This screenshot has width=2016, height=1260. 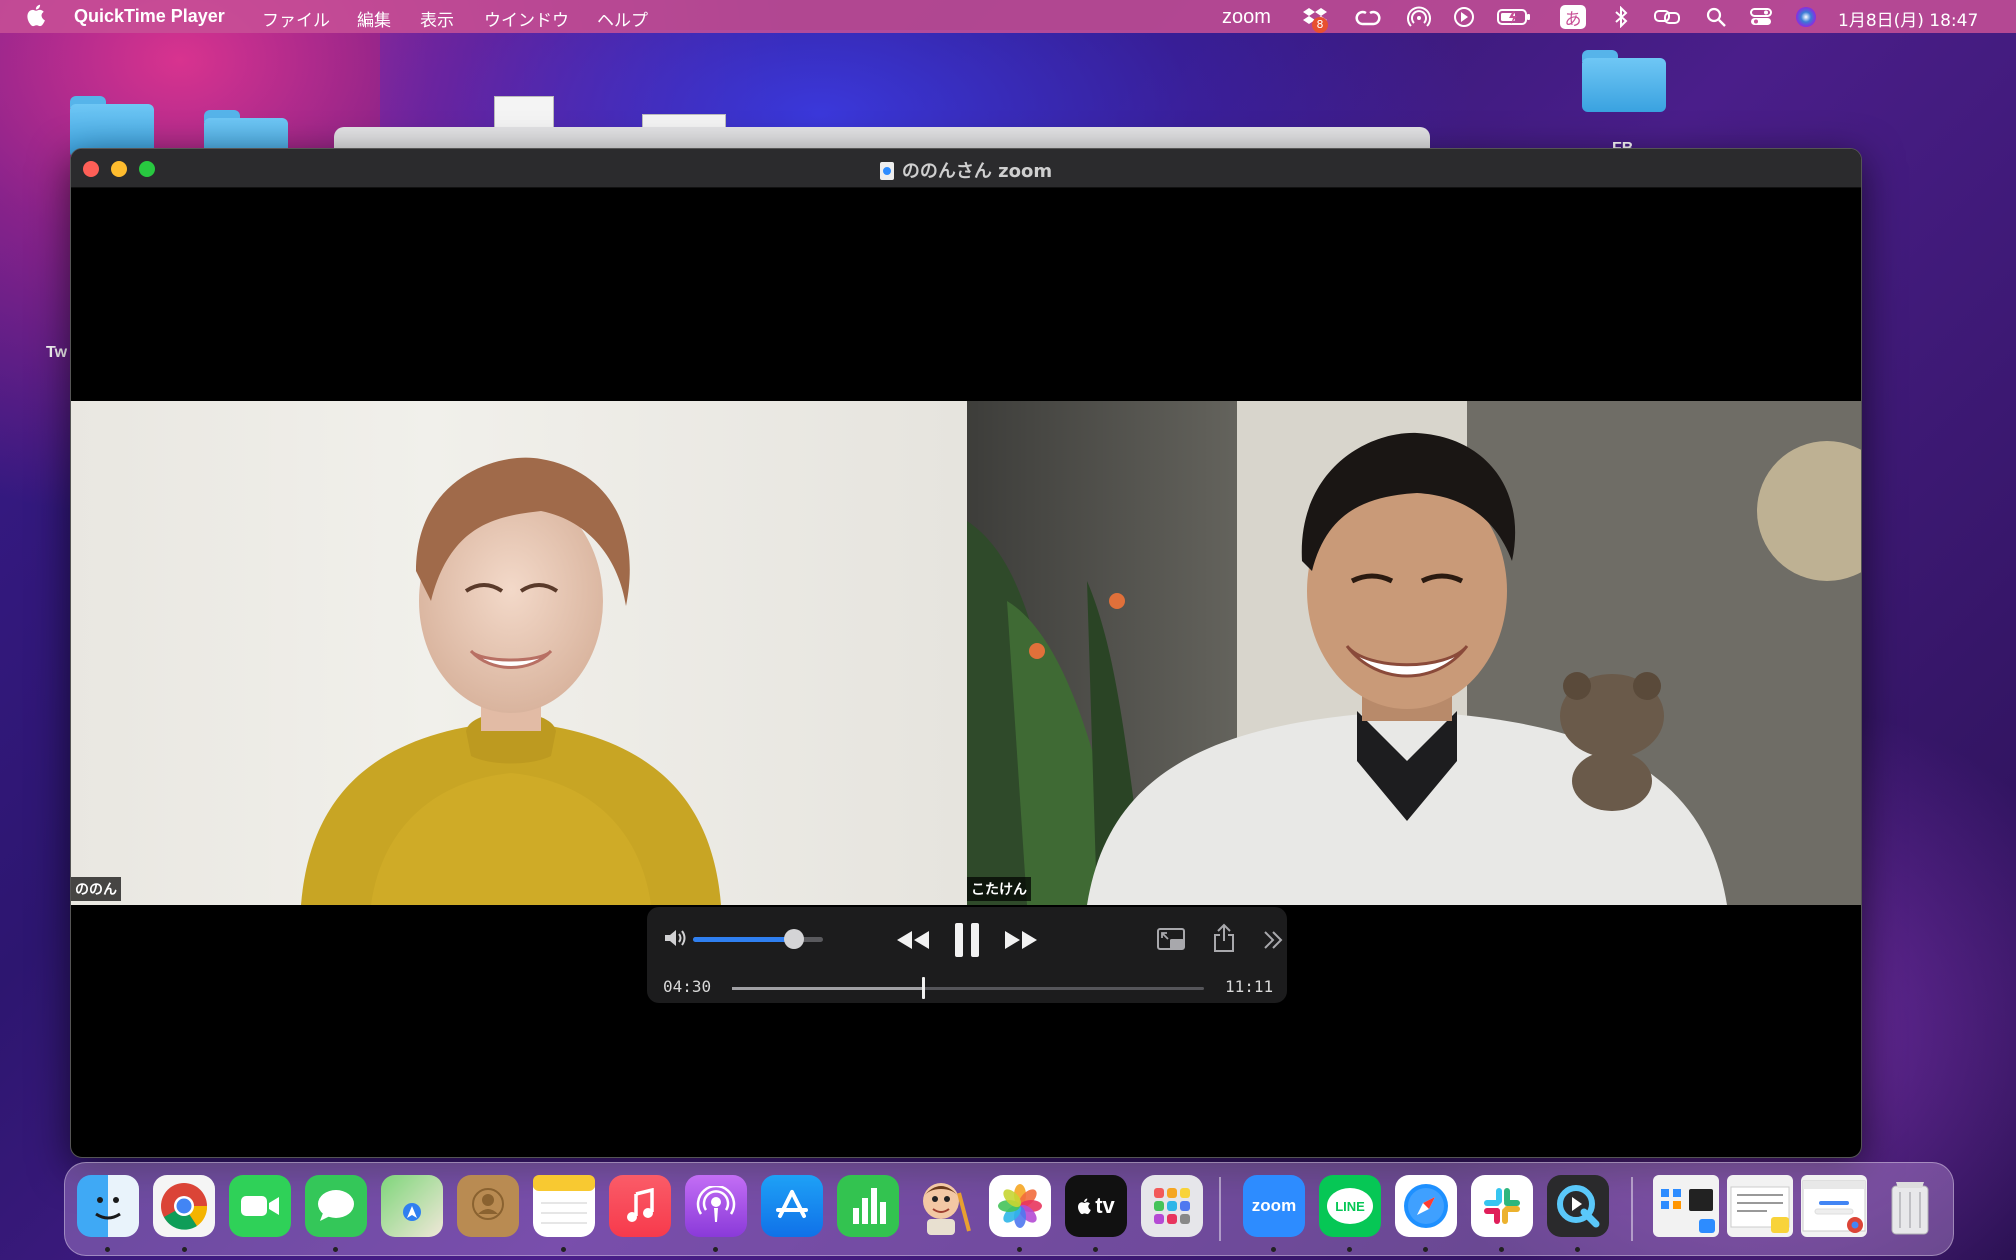 I want to click on dropbox-badge: 8, so click(x=1320, y=25).